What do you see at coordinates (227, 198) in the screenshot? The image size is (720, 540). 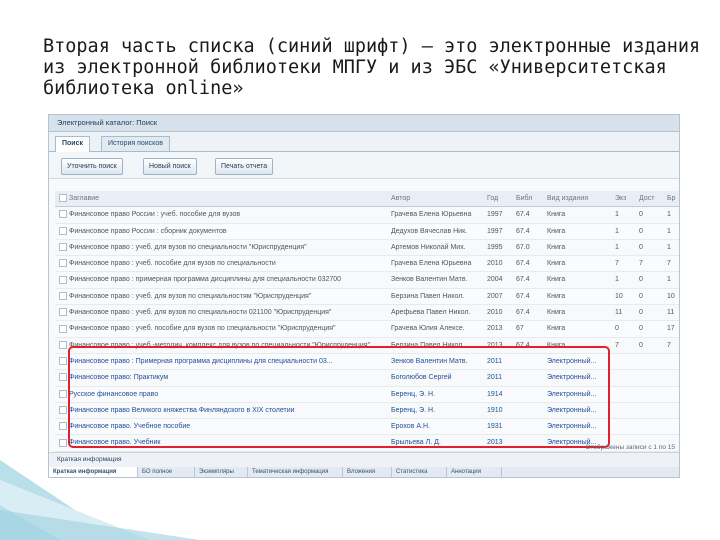 I see `col-title: Заглавие` at bounding box center [227, 198].